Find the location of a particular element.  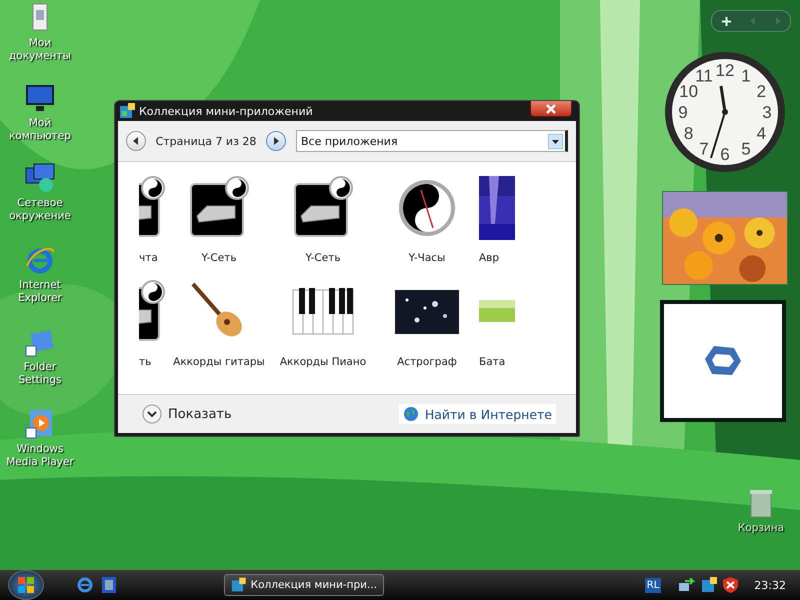

network-icon is located at coordinates (687, 585).